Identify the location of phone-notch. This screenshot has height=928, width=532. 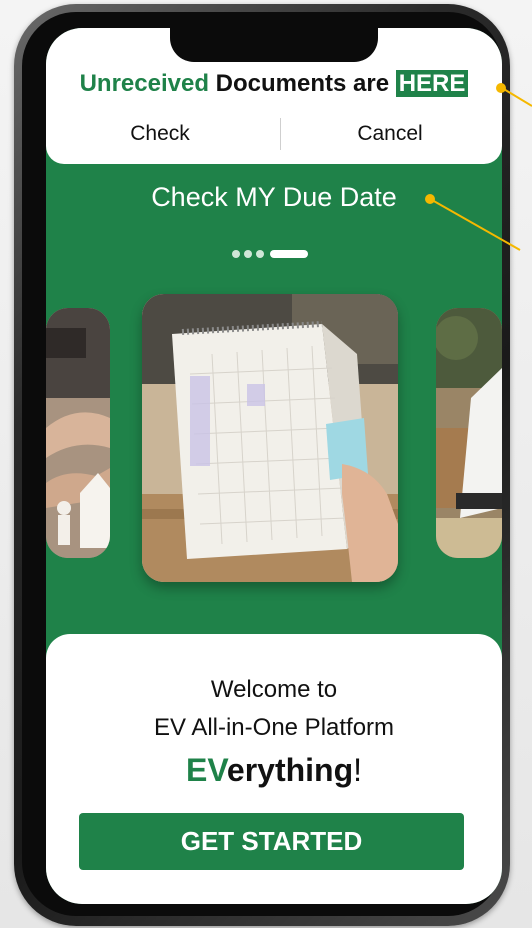
(274, 45).